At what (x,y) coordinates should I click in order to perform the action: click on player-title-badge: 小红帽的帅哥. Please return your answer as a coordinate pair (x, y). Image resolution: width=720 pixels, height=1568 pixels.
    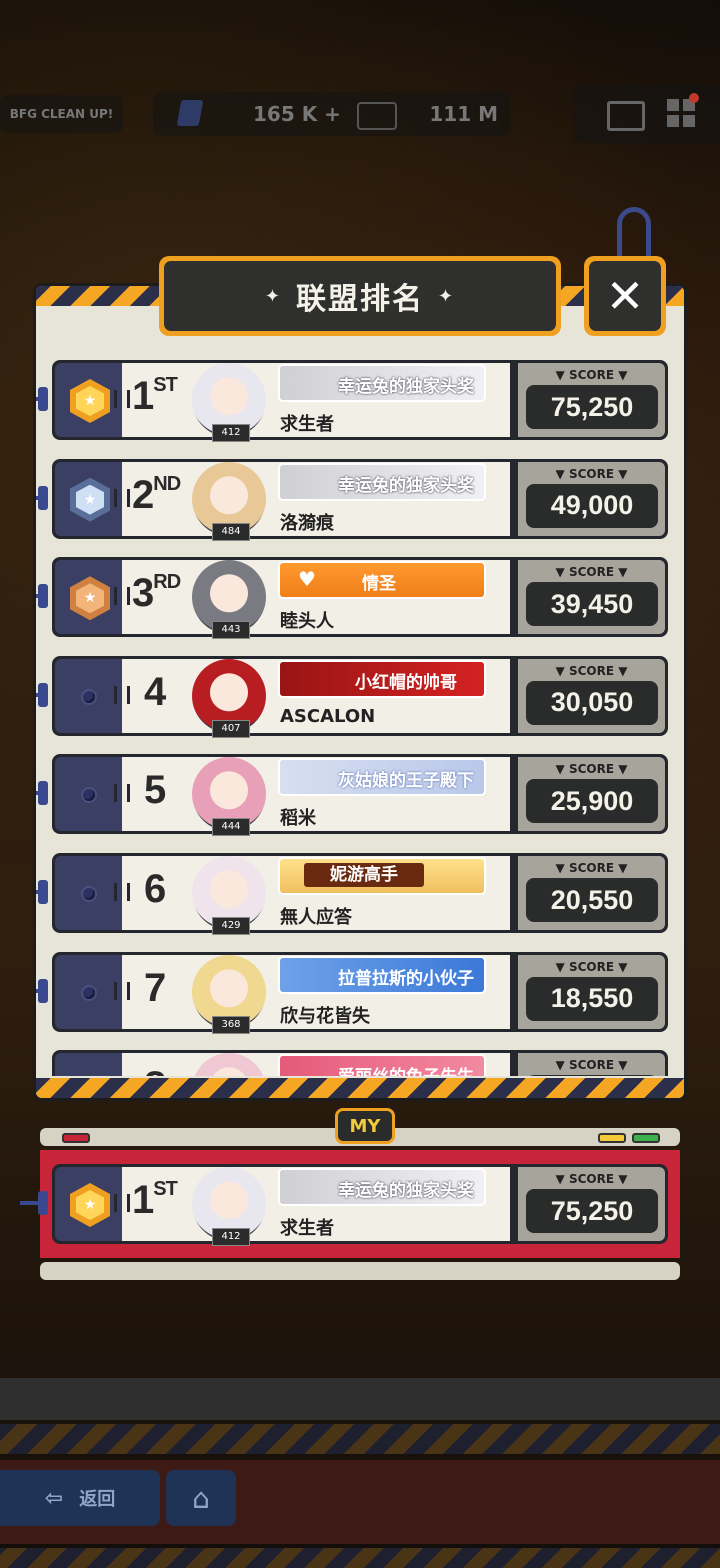
    Looking at the image, I should click on (382, 678).